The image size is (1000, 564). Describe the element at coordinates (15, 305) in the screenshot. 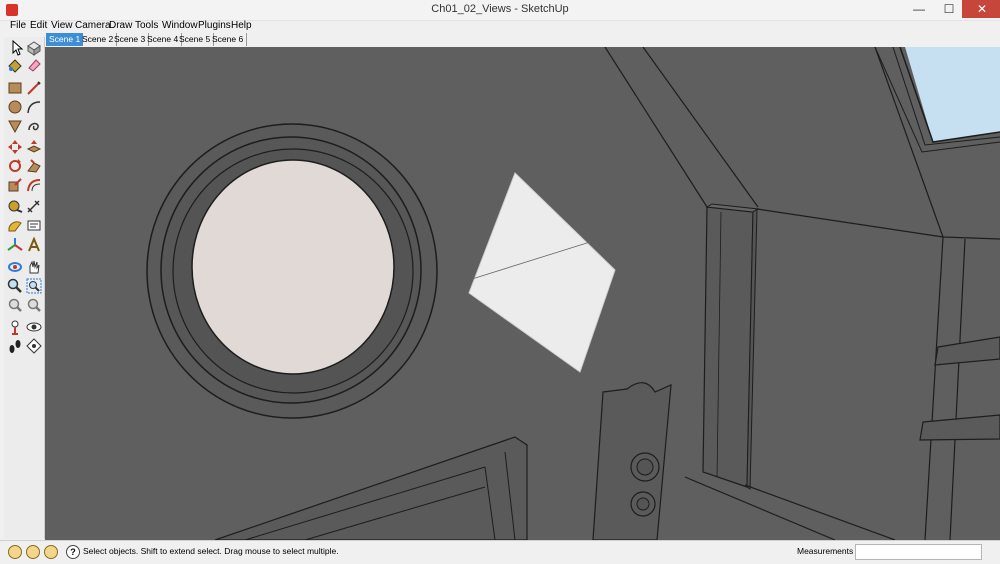

I see `zoom-extents-icon` at that location.